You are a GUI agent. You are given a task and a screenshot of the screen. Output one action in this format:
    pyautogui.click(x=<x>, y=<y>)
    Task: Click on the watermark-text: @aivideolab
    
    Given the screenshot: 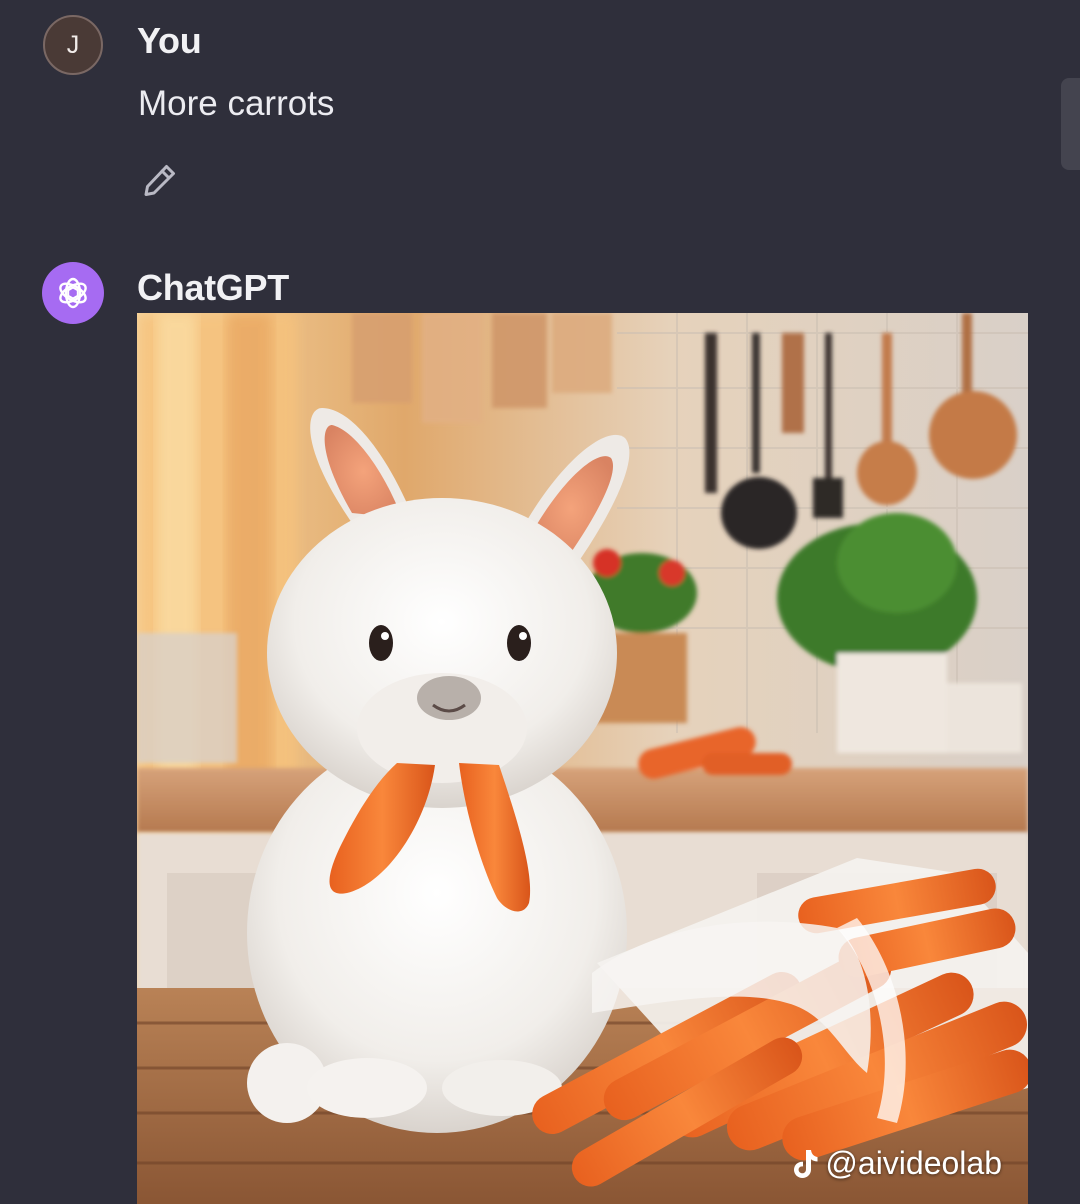 What is the action you would take?
    pyautogui.click(x=913, y=1163)
    